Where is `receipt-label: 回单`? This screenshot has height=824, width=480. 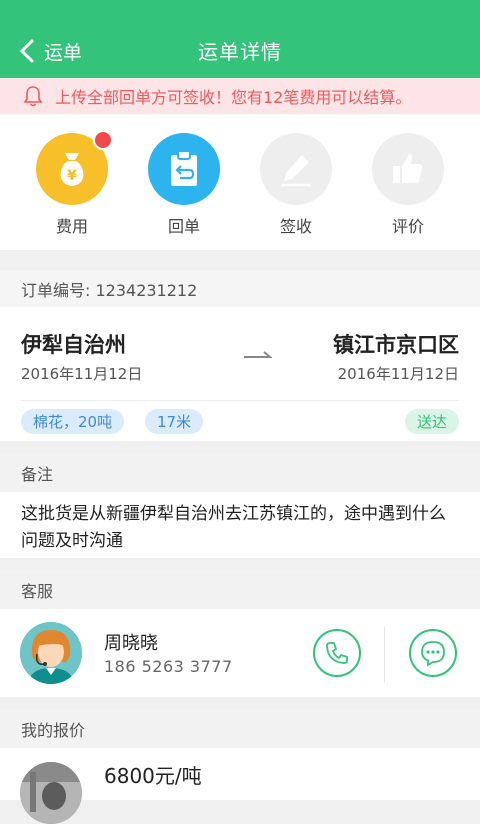
receipt-label: 回单 is located at coordinates (183, 226).